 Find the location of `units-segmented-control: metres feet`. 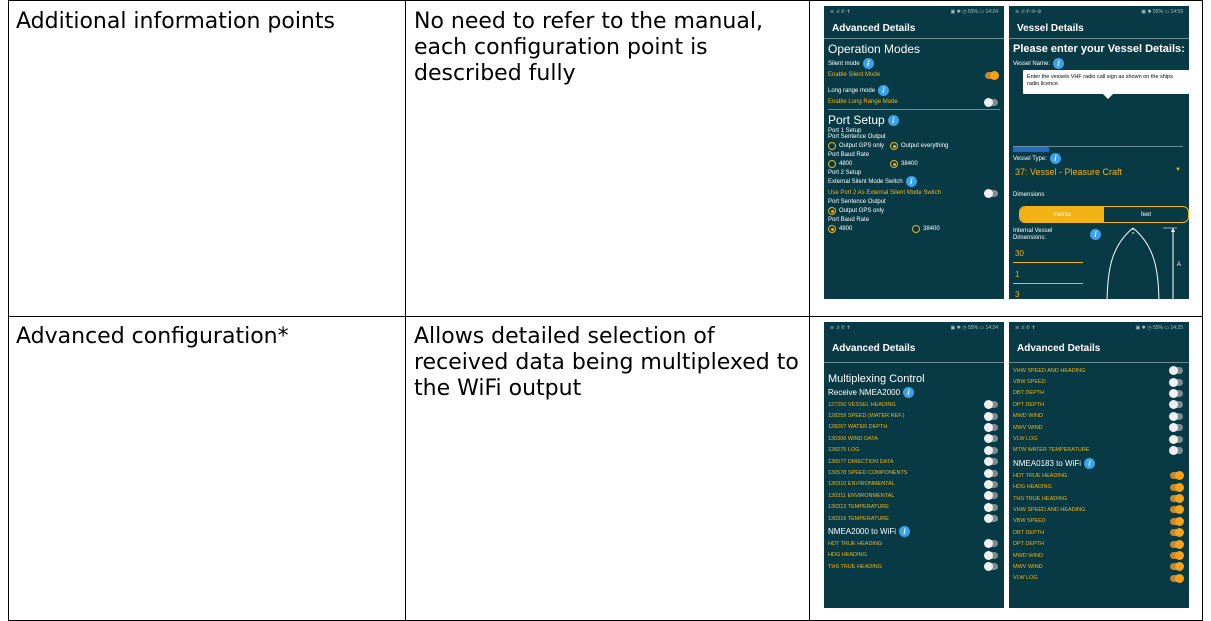

units-segmented-control: metres feet is located at coordinates (1104, 214).